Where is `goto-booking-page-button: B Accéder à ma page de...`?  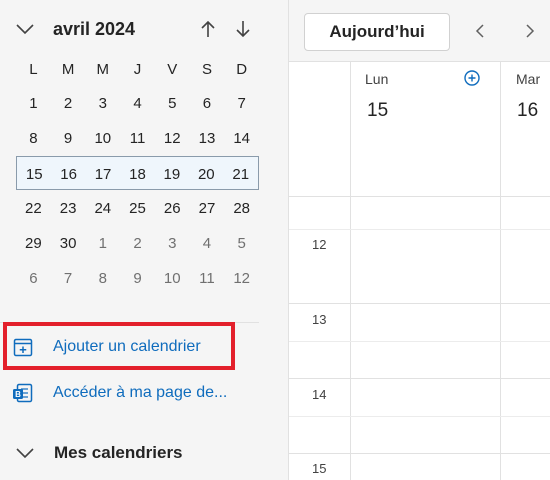
goto-booking-page-button: B Accéder à ma page de... is located at coordinates (119, 393).